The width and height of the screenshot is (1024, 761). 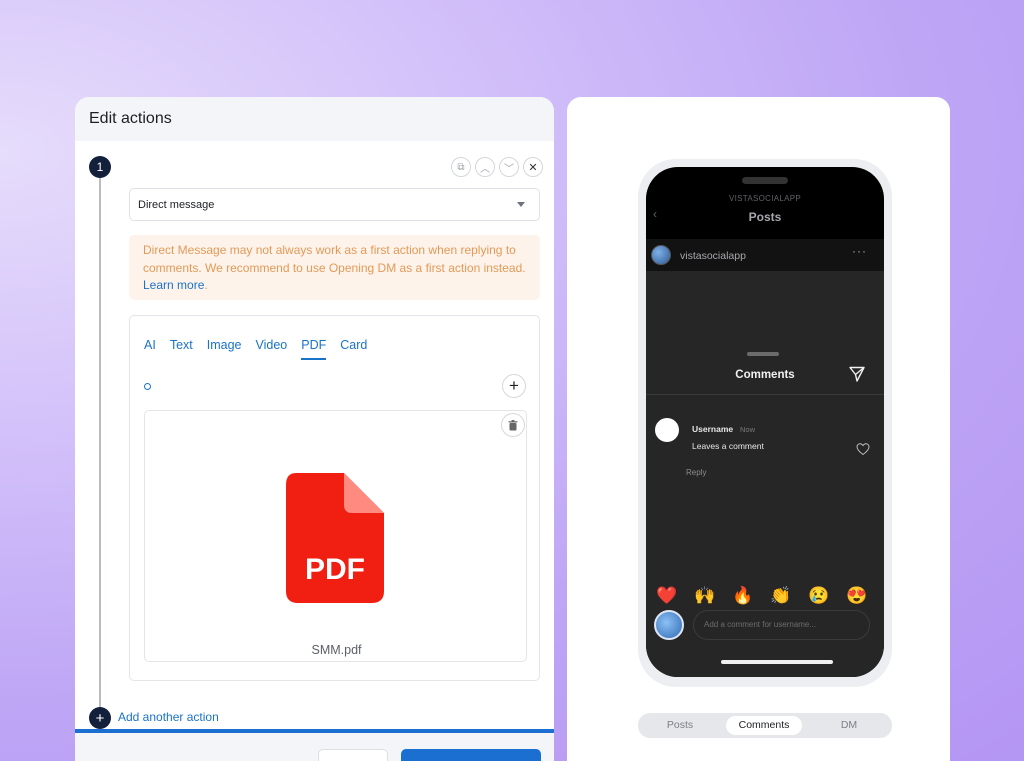 I want to click on emoji-heart: ❤️, so click(x=667, y=595).